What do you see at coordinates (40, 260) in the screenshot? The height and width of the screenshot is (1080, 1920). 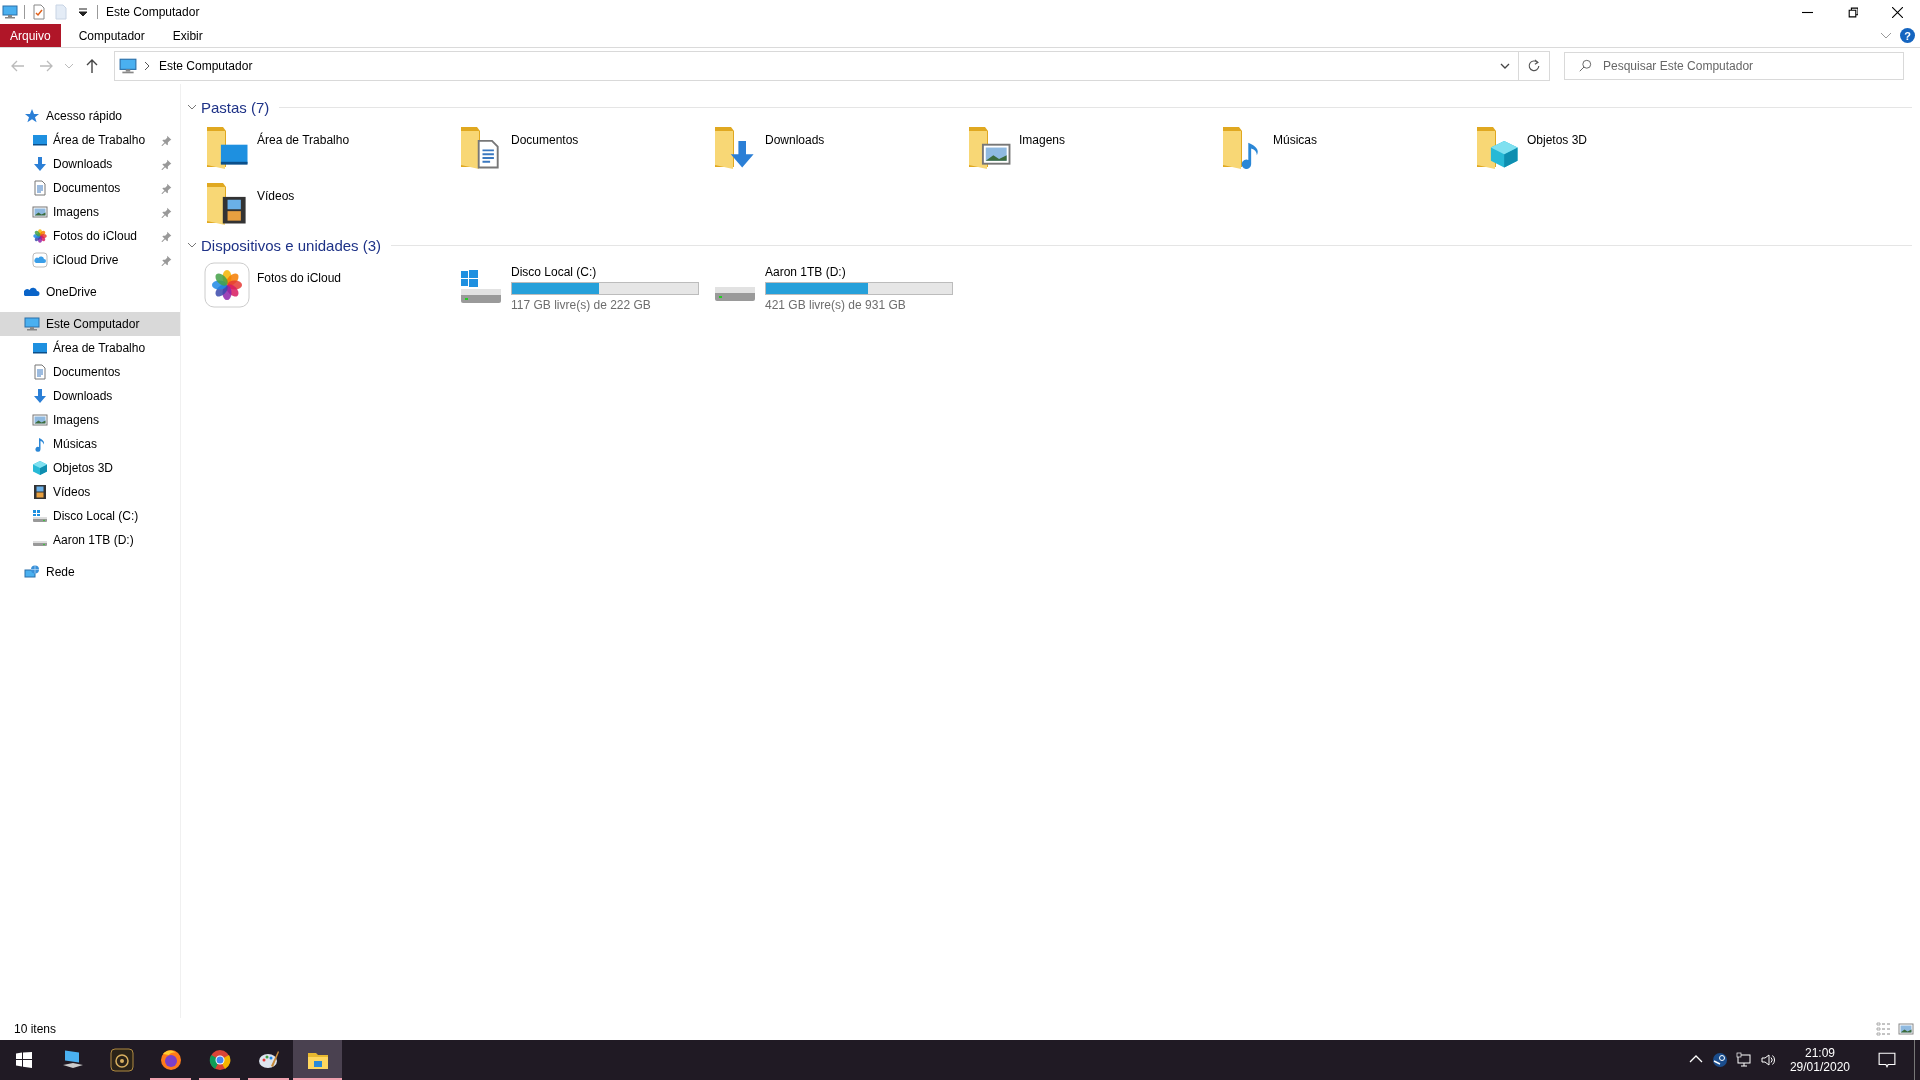 I see `cloud-icon` at bounding box center [40, 260].